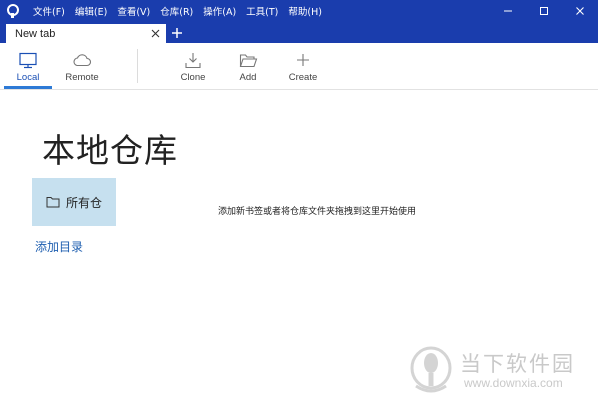 The width and height of the screenshot is (598, 413). Describe the element at coordinates (193, 60) in the screenshot. I see `download-icon` at that location.